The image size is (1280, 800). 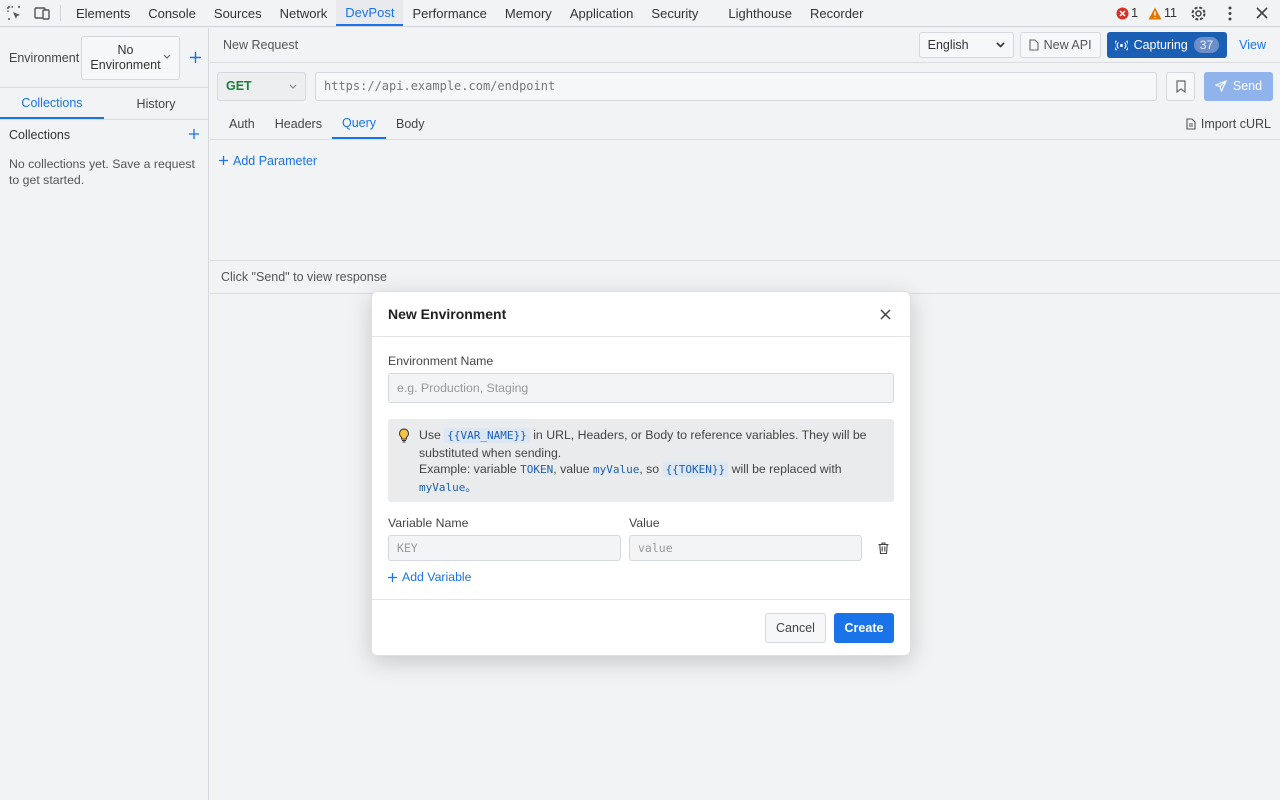 What do you see at coordinates (448, 487) in the screenshot?
I see `hint-example-end: myValue。` at bounding box center [448, 487].